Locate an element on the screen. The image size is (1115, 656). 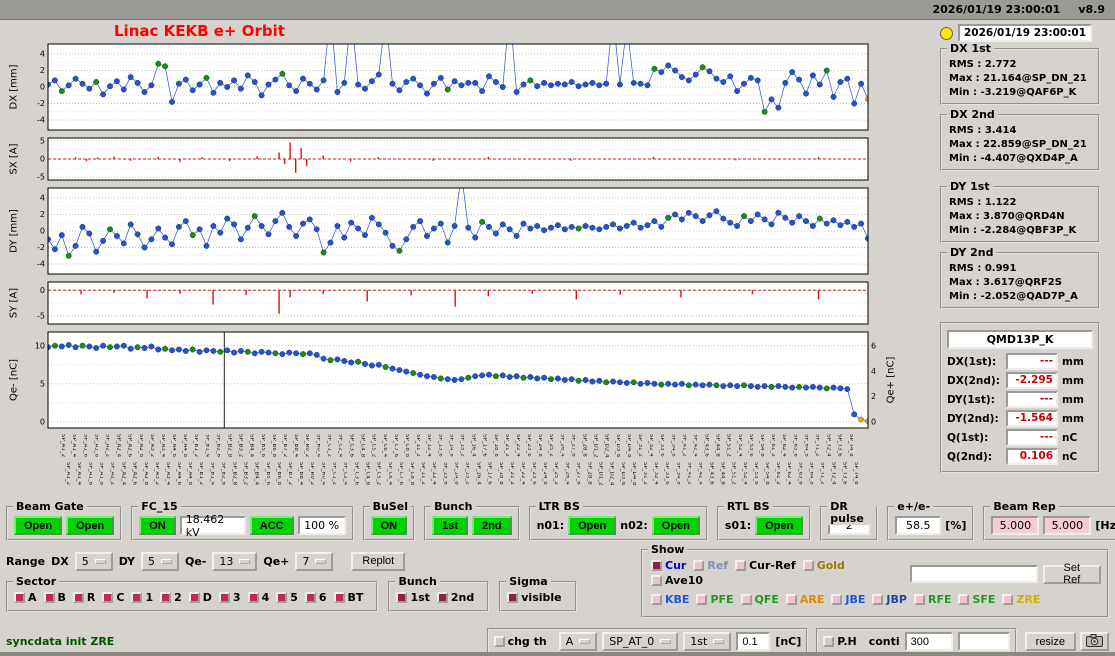
qe-chart: 10 5 0 6 4 2 0 is located at coordinates (453, 380).